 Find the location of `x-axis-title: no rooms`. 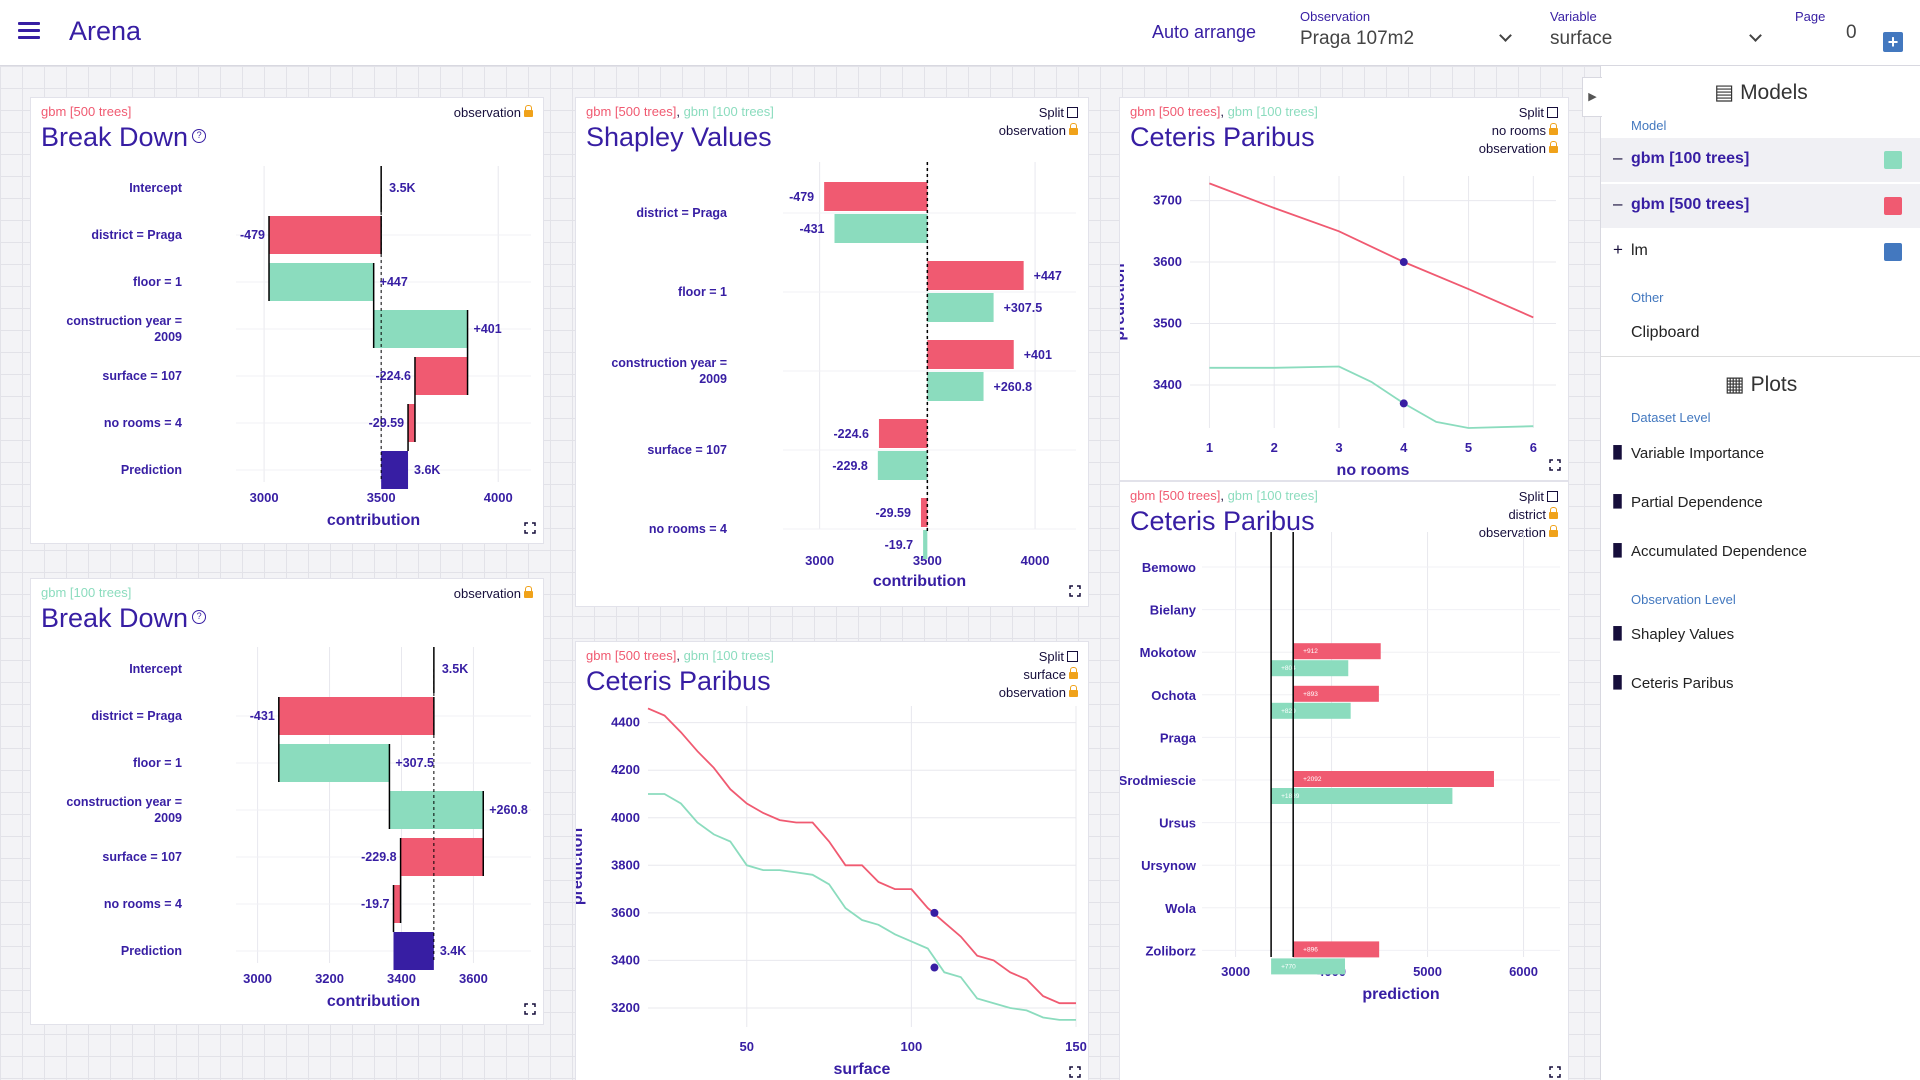

x-axis-title: no rooms is located at coordinates (1373, 470).